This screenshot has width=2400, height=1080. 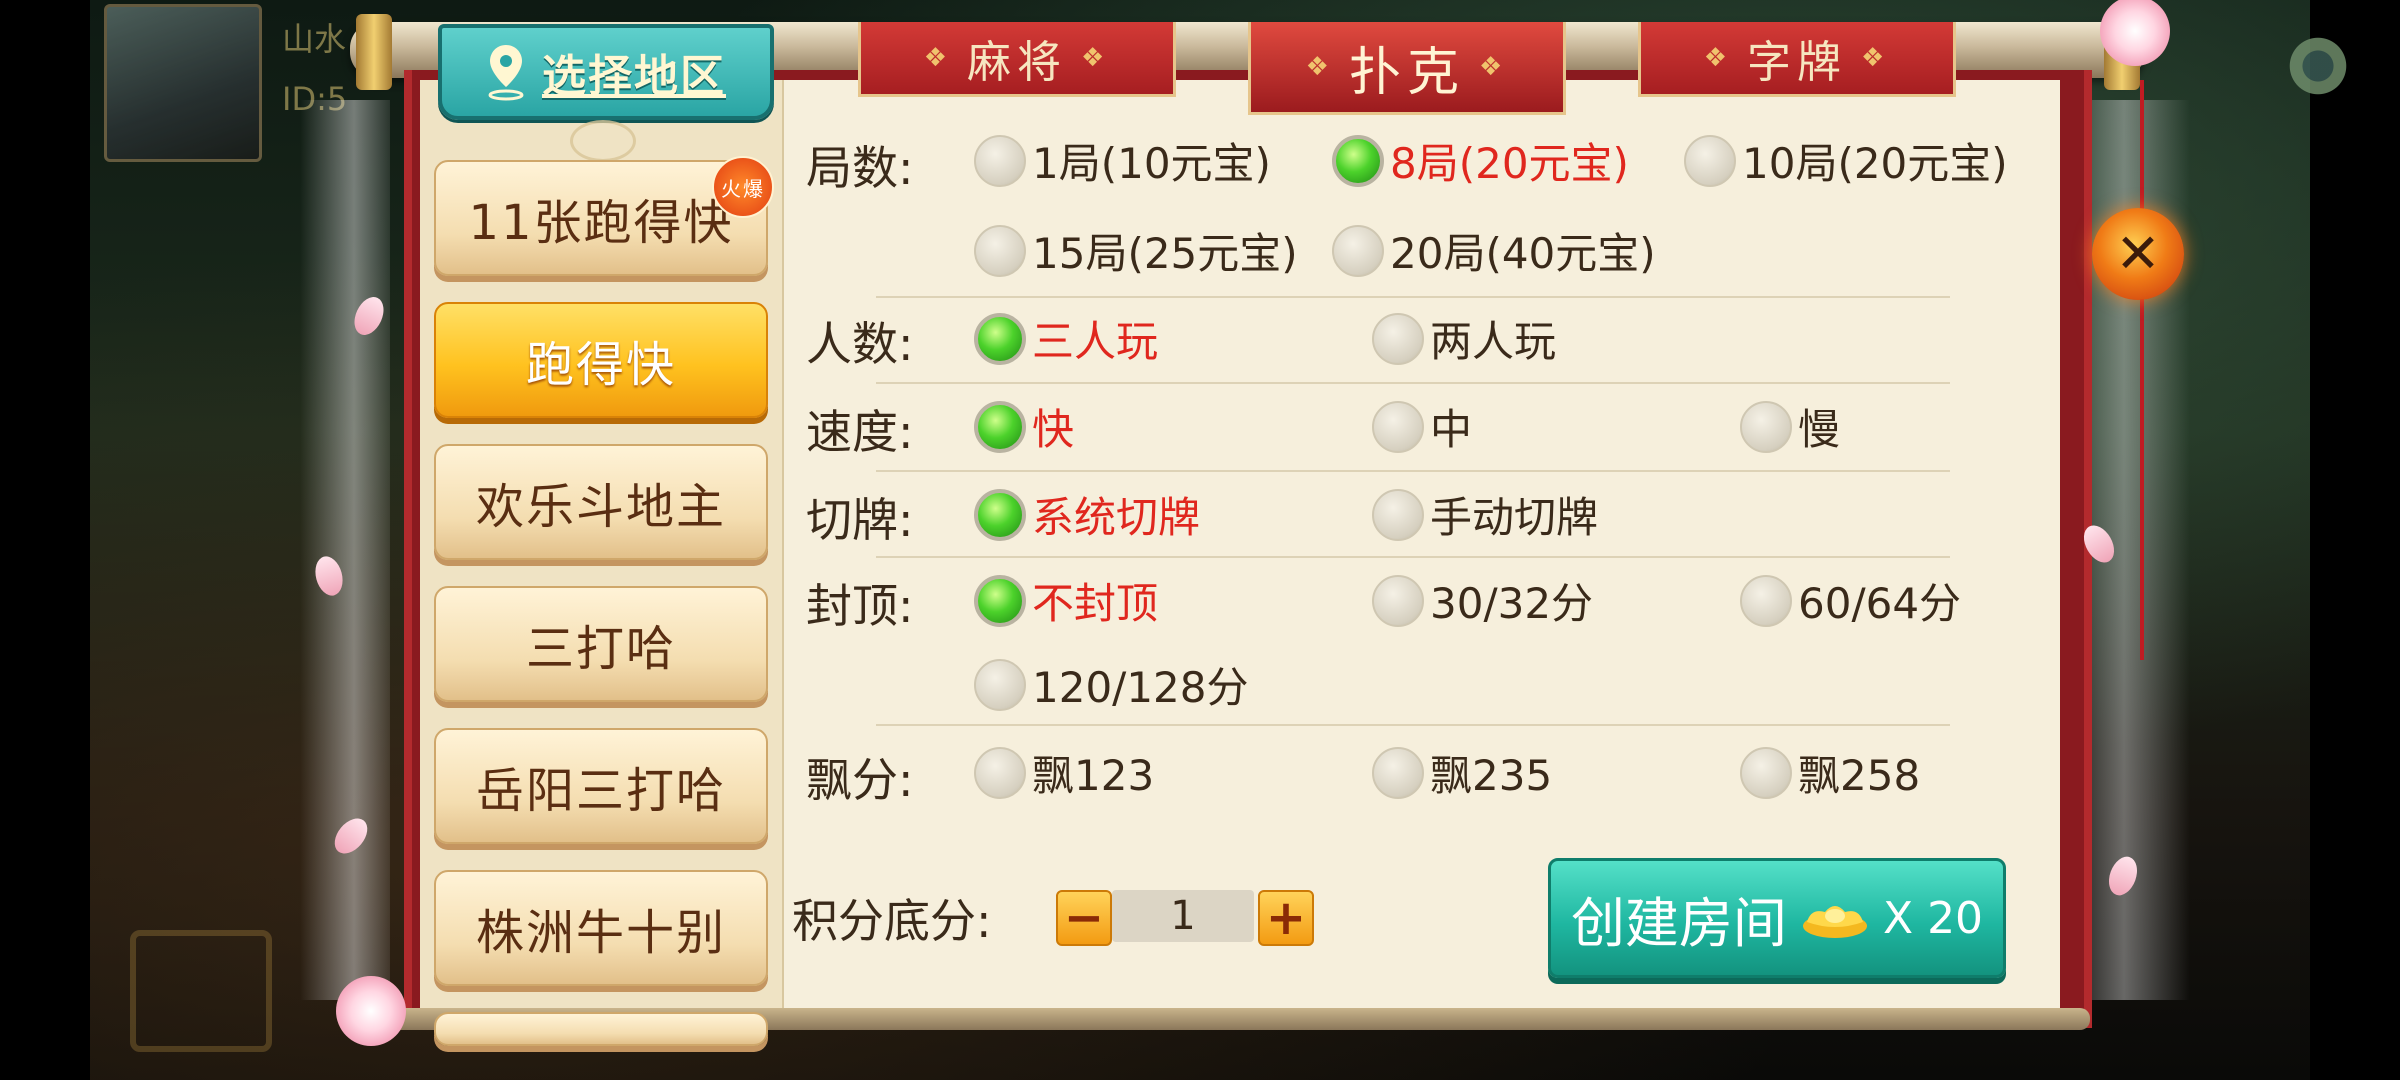 What do you see at coordinates (374, 52) in the screenshot?
I see `scroll-rod-cap-left` at bounding box center [374, 52].